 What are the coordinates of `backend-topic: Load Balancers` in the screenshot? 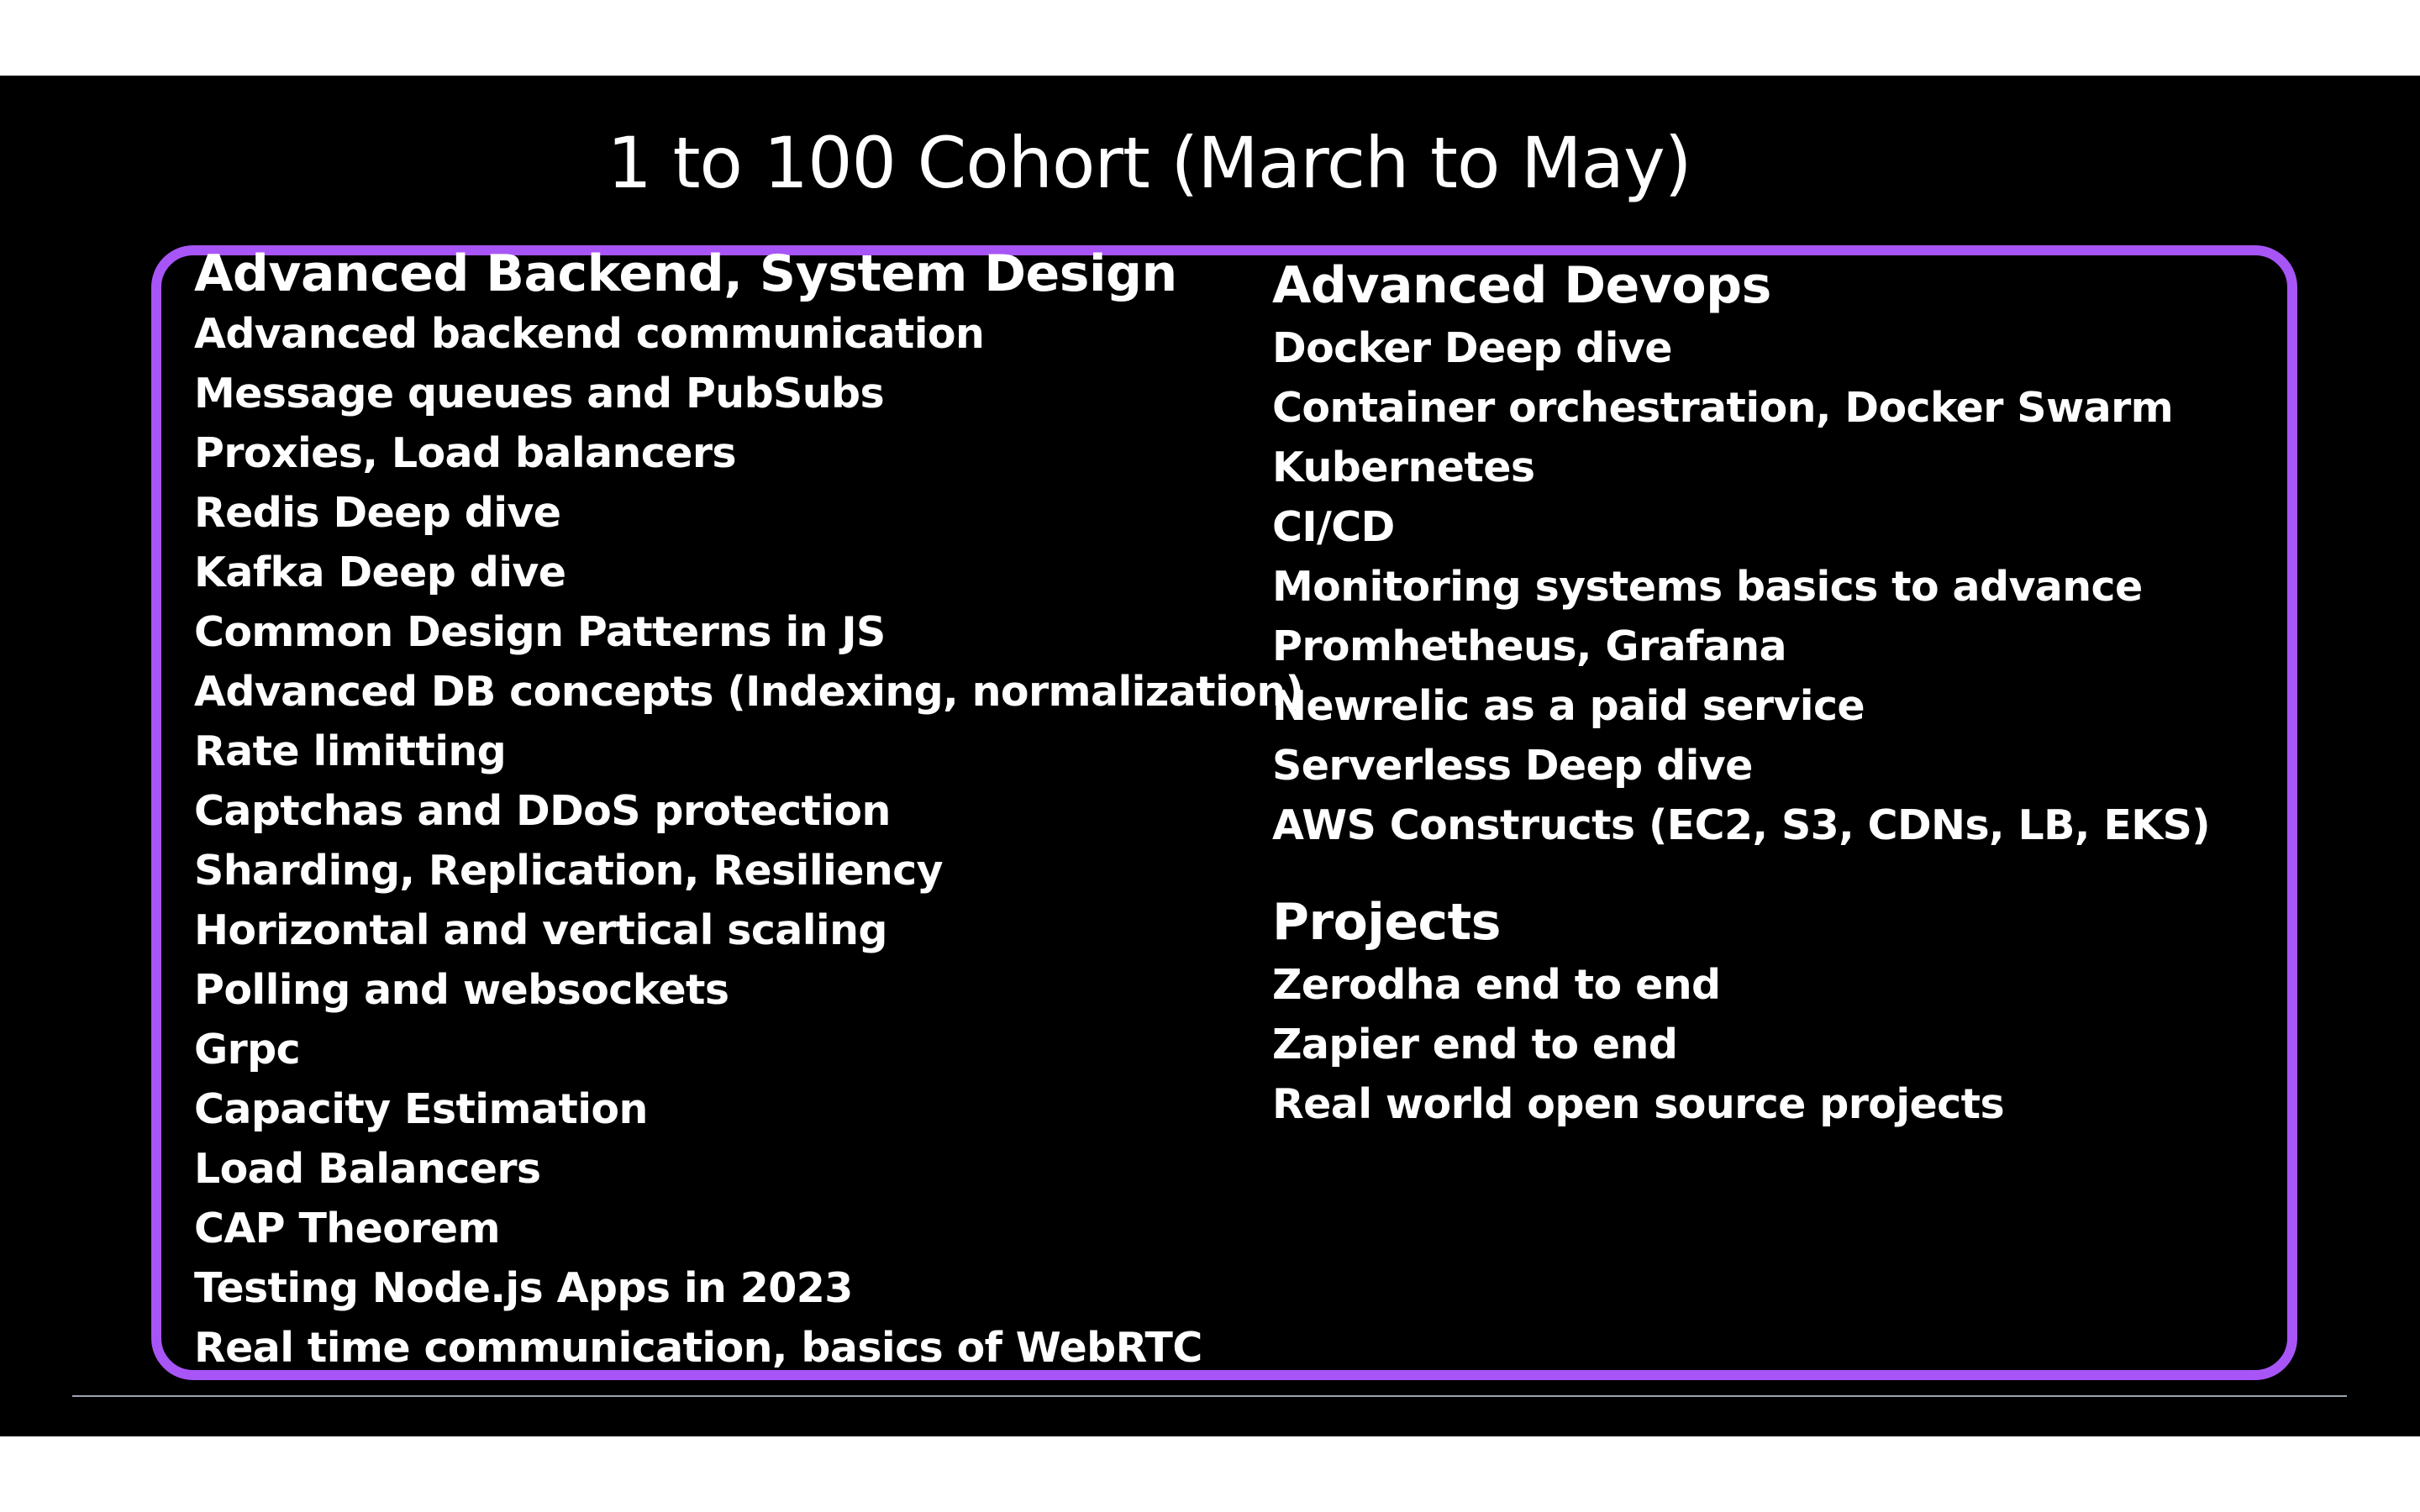 It's located at (367, 1169).